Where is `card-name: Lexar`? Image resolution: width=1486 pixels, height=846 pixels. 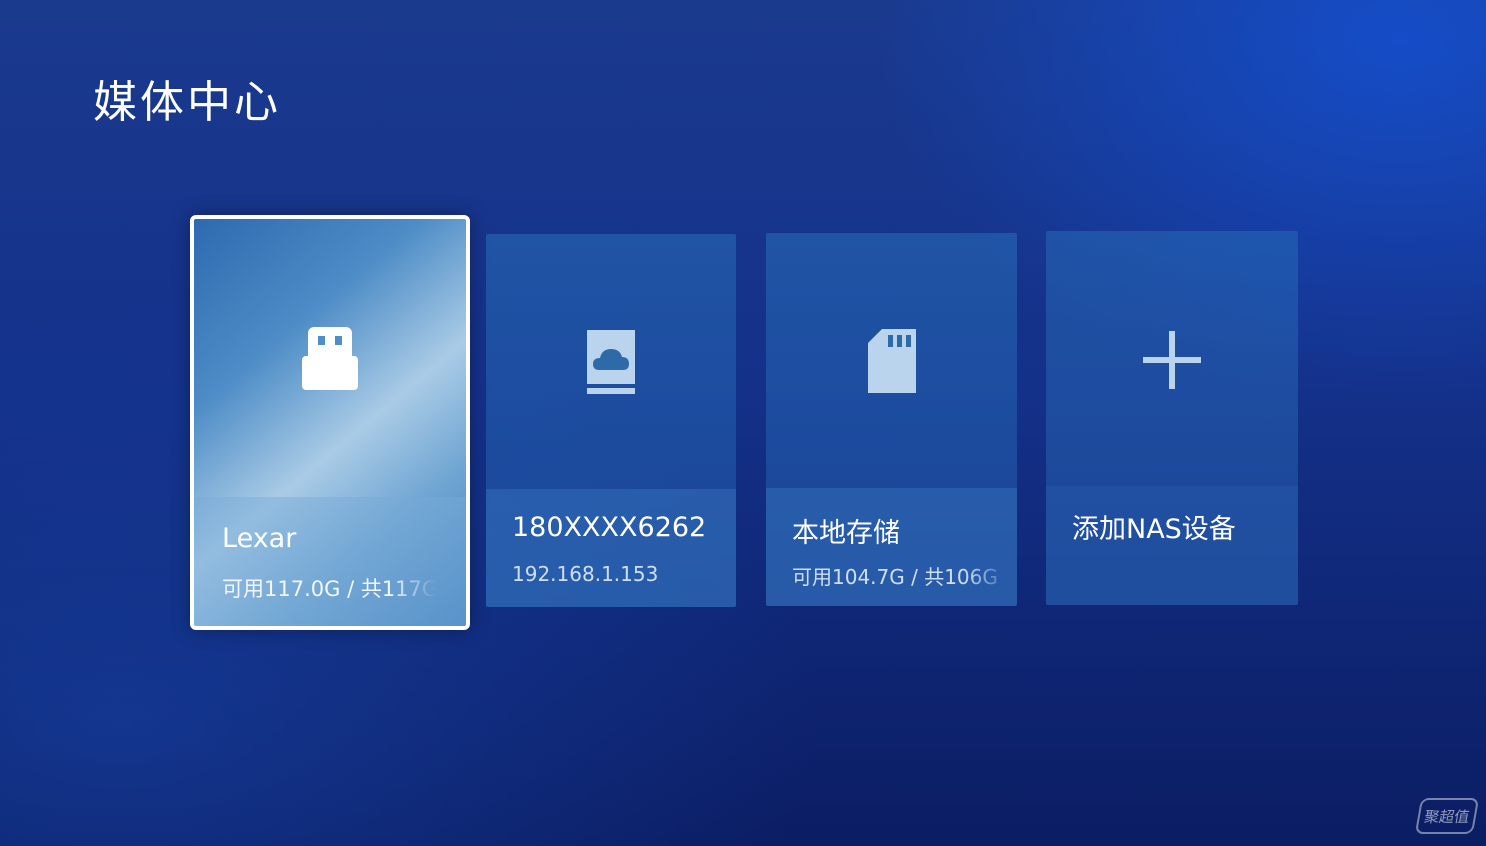 card-name: Lexar is located at coordinates (259, 538).